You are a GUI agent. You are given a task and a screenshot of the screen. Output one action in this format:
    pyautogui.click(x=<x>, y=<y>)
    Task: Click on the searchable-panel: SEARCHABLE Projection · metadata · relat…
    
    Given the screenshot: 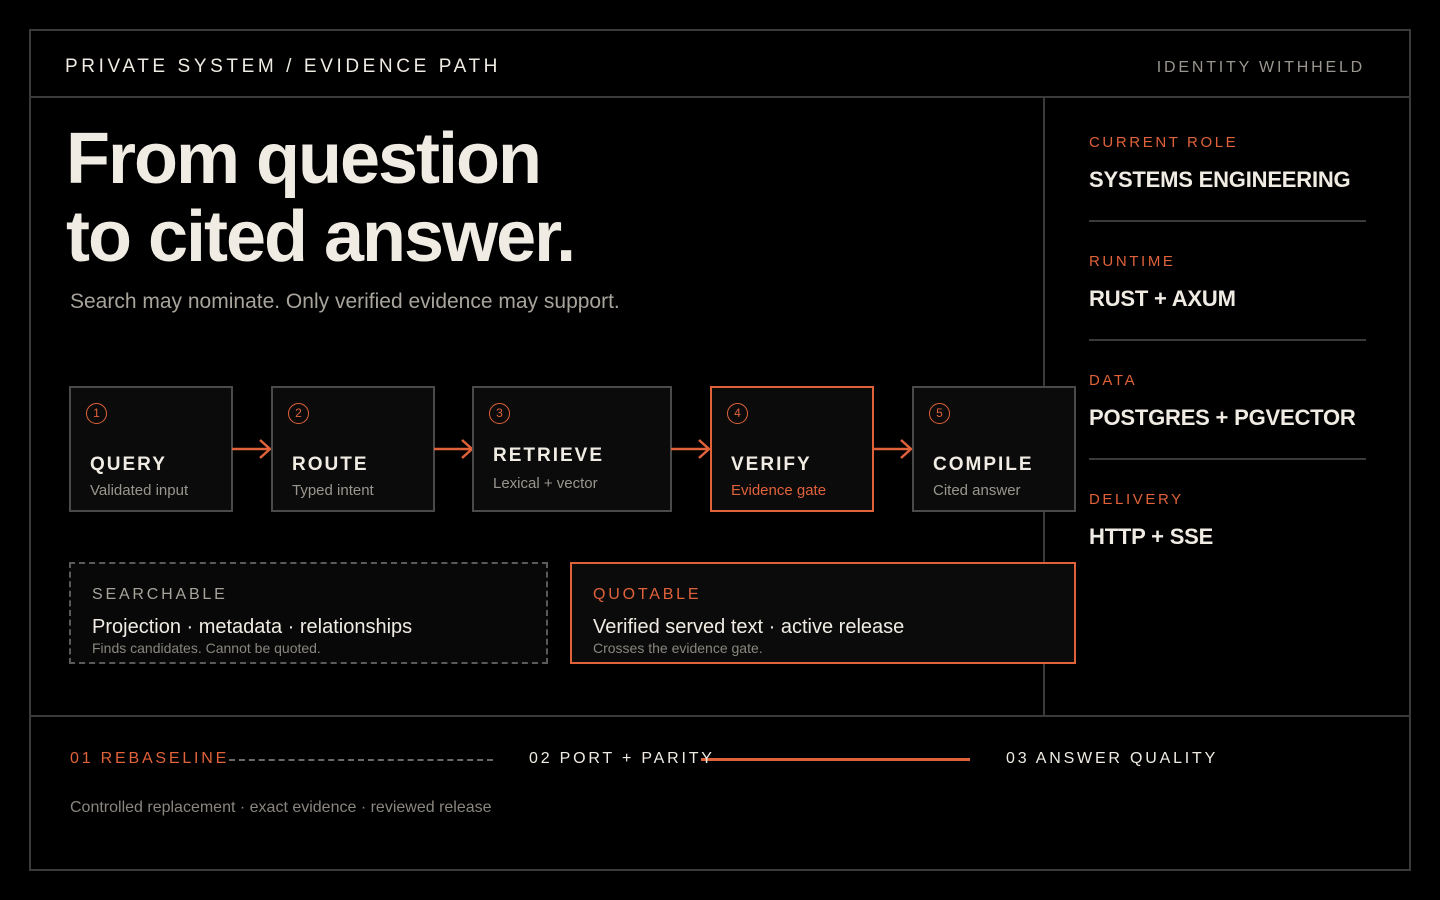 What is the action you would take?
    pyautogui.click(x=308, y=613)
    